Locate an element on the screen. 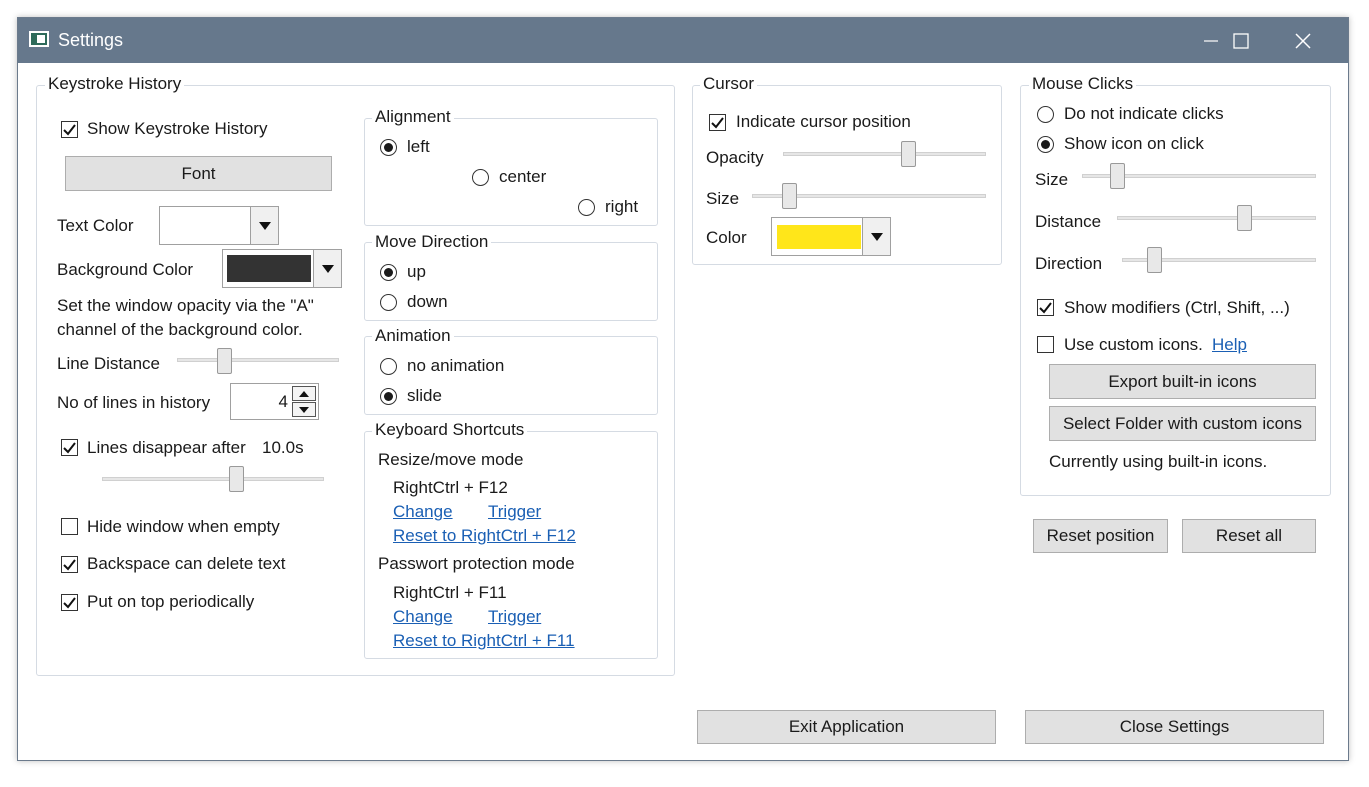  select-folder-button: Select Folder with custom icons is located at coordinates (1182, 423).